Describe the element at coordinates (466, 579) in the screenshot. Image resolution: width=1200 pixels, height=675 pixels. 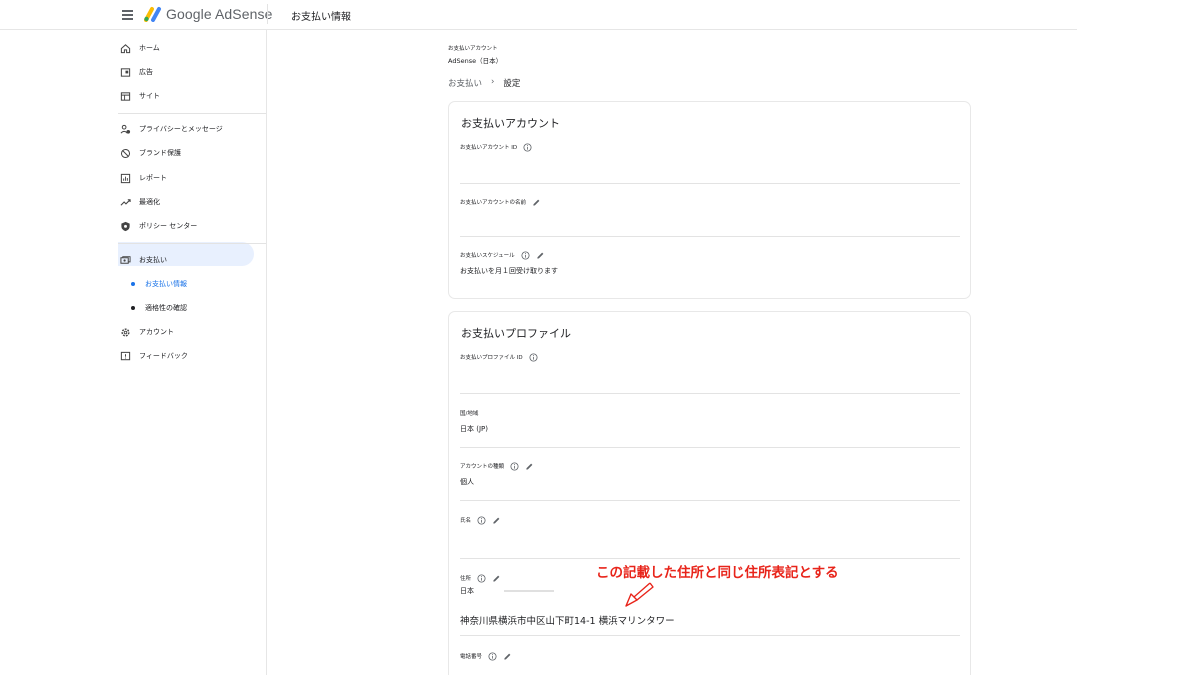
I see `field-label: 住所` at that location.